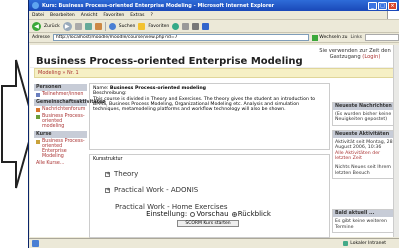  Describe the element at coordinates (393, 15) in the screenshot. I see `windows-logo-icon` at that location.